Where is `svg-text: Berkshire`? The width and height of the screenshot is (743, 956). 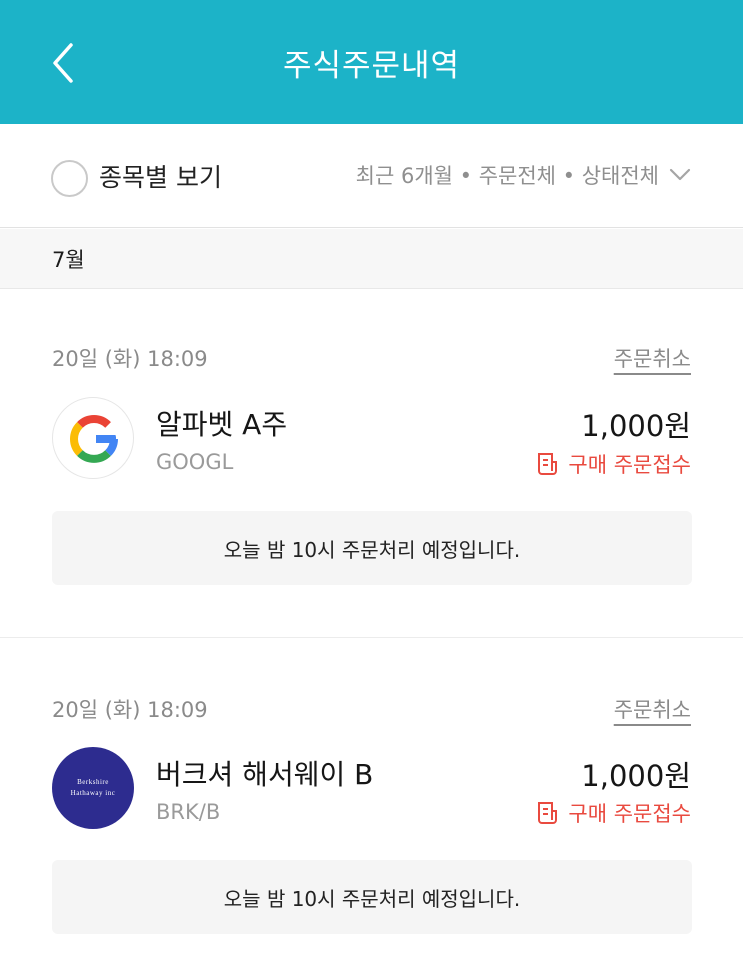
svg-text: Berkshire is located at coordinates (93, 782).